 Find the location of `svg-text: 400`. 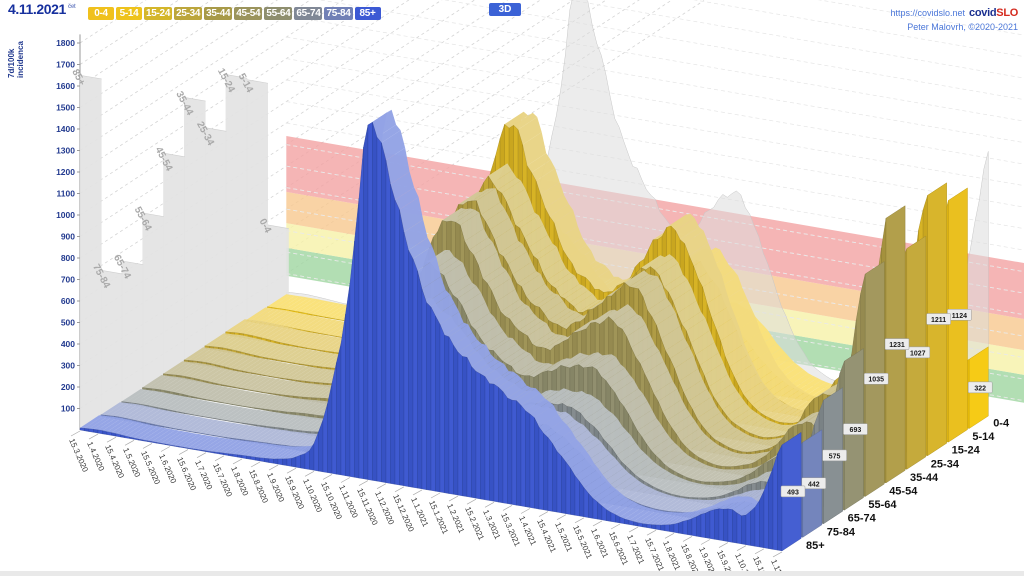

svg-text: 400 is located at coordinates (68, 344).